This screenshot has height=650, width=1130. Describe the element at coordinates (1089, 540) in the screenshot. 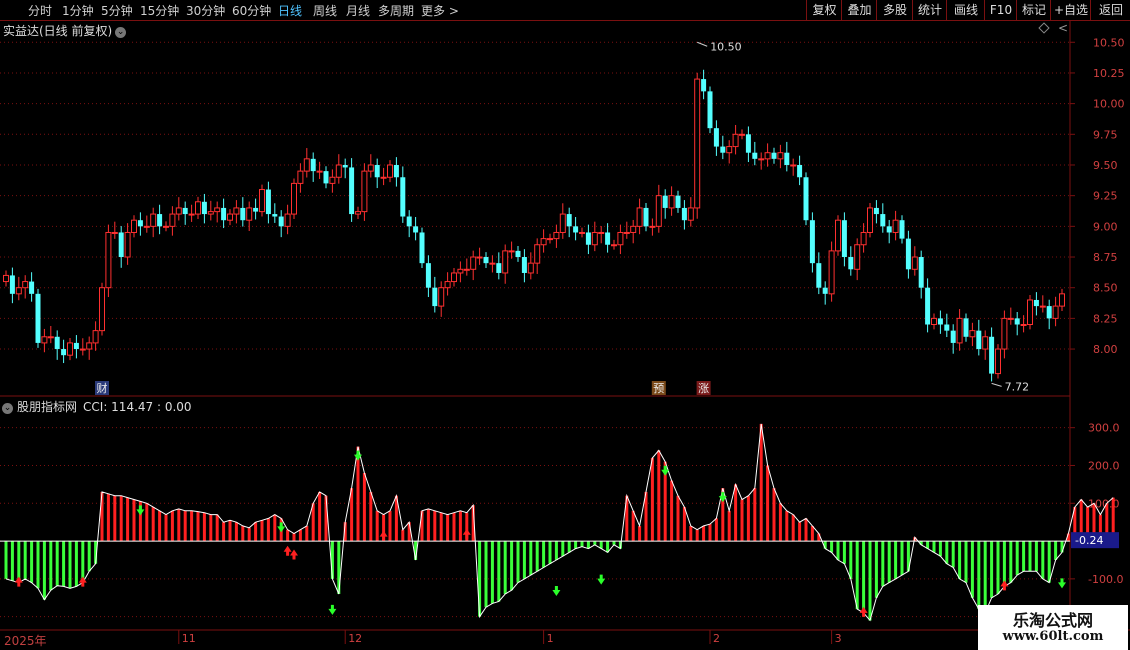

I see `cci-value-tag-label: -0.24` at that location.